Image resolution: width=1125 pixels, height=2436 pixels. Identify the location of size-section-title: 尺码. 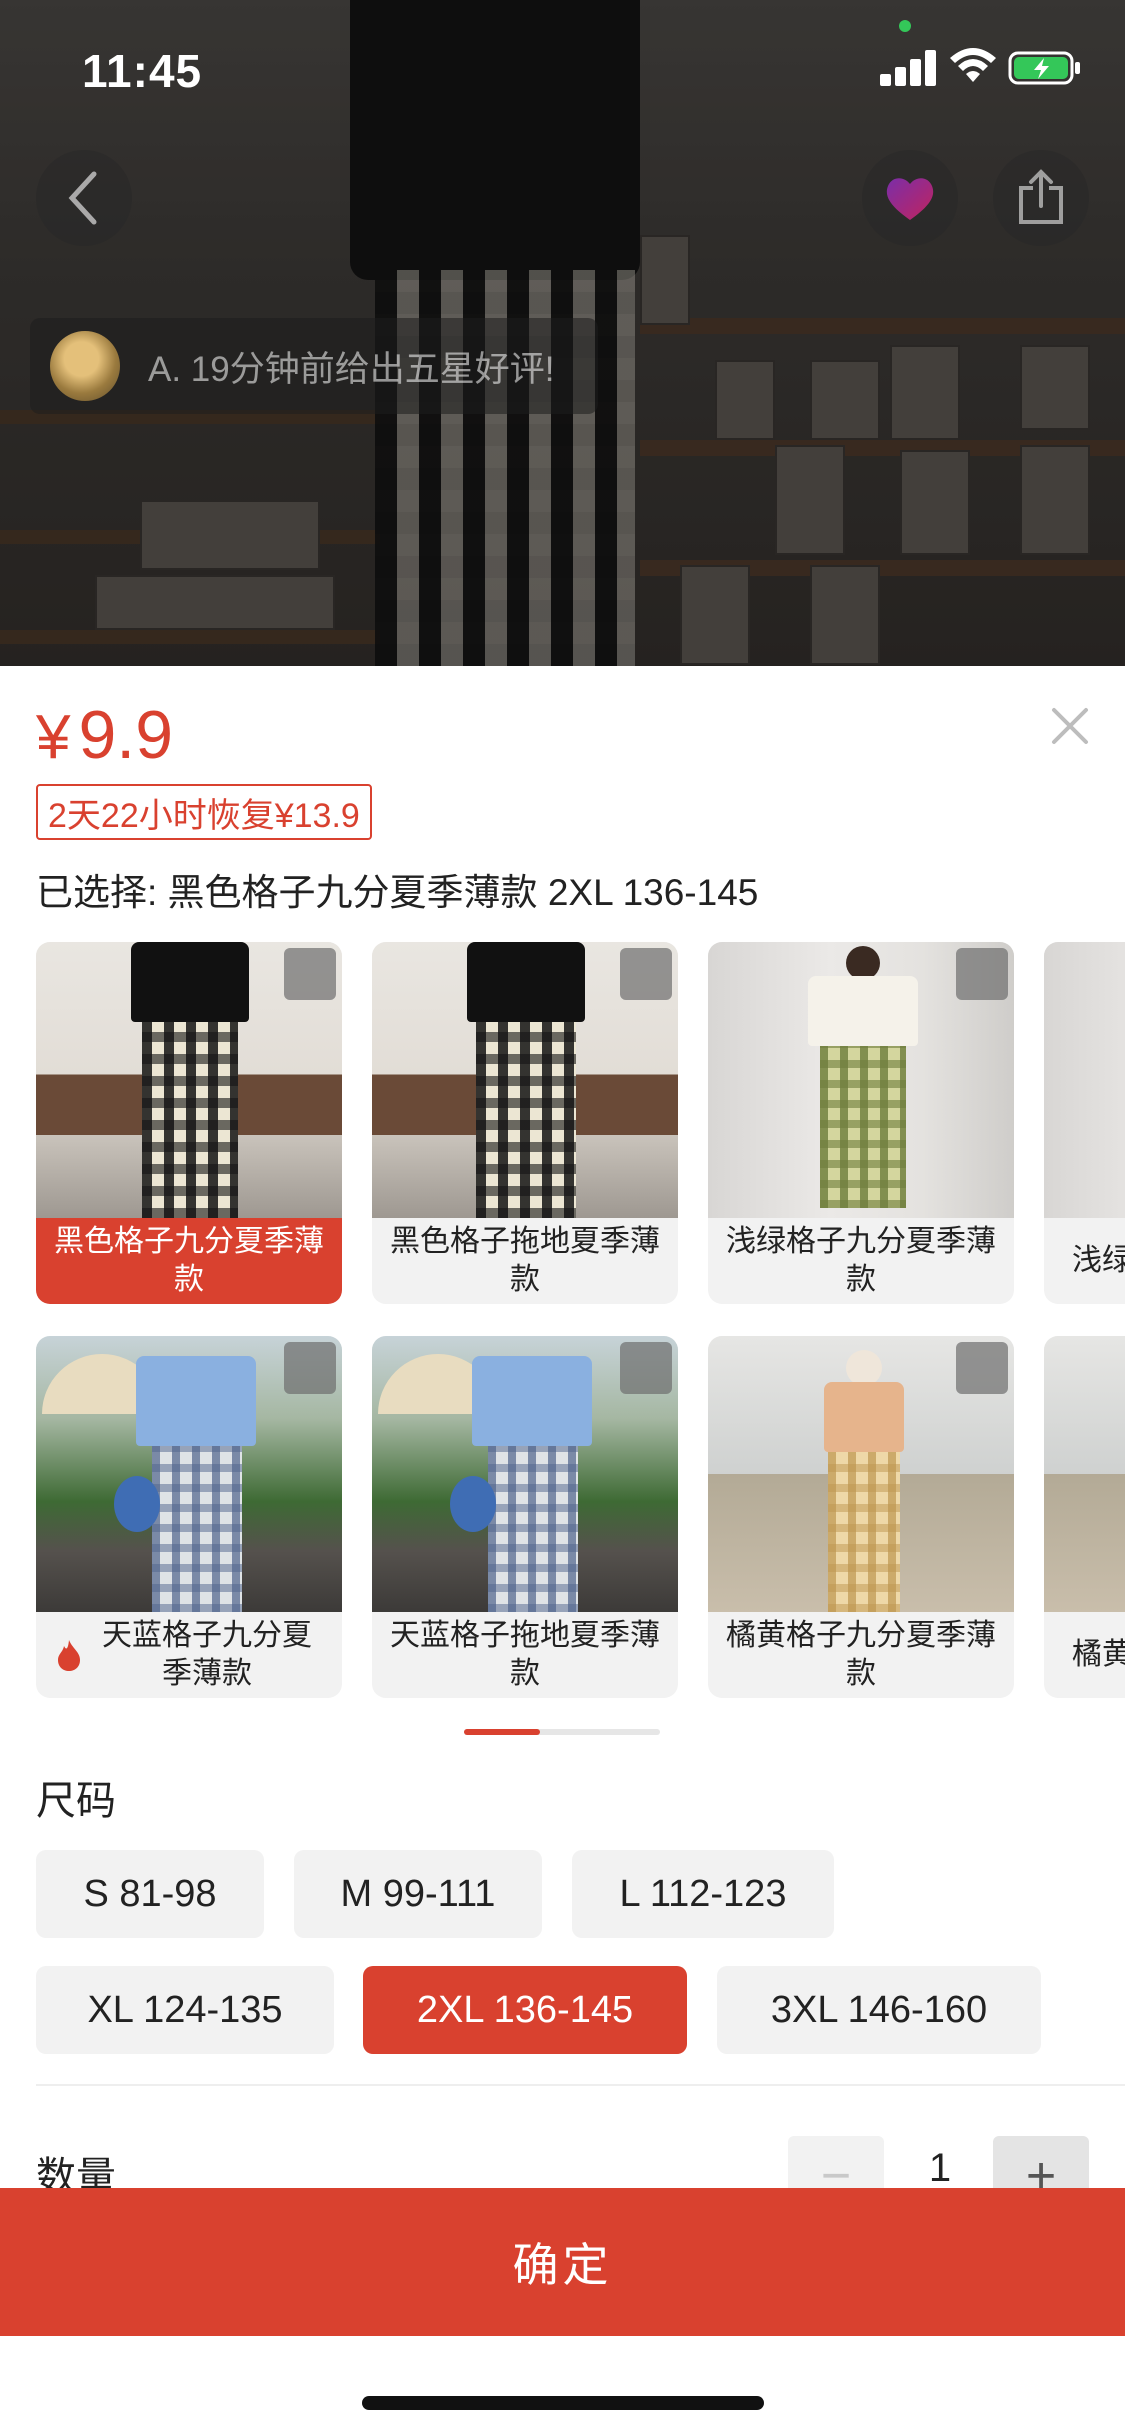
(76, 1801).